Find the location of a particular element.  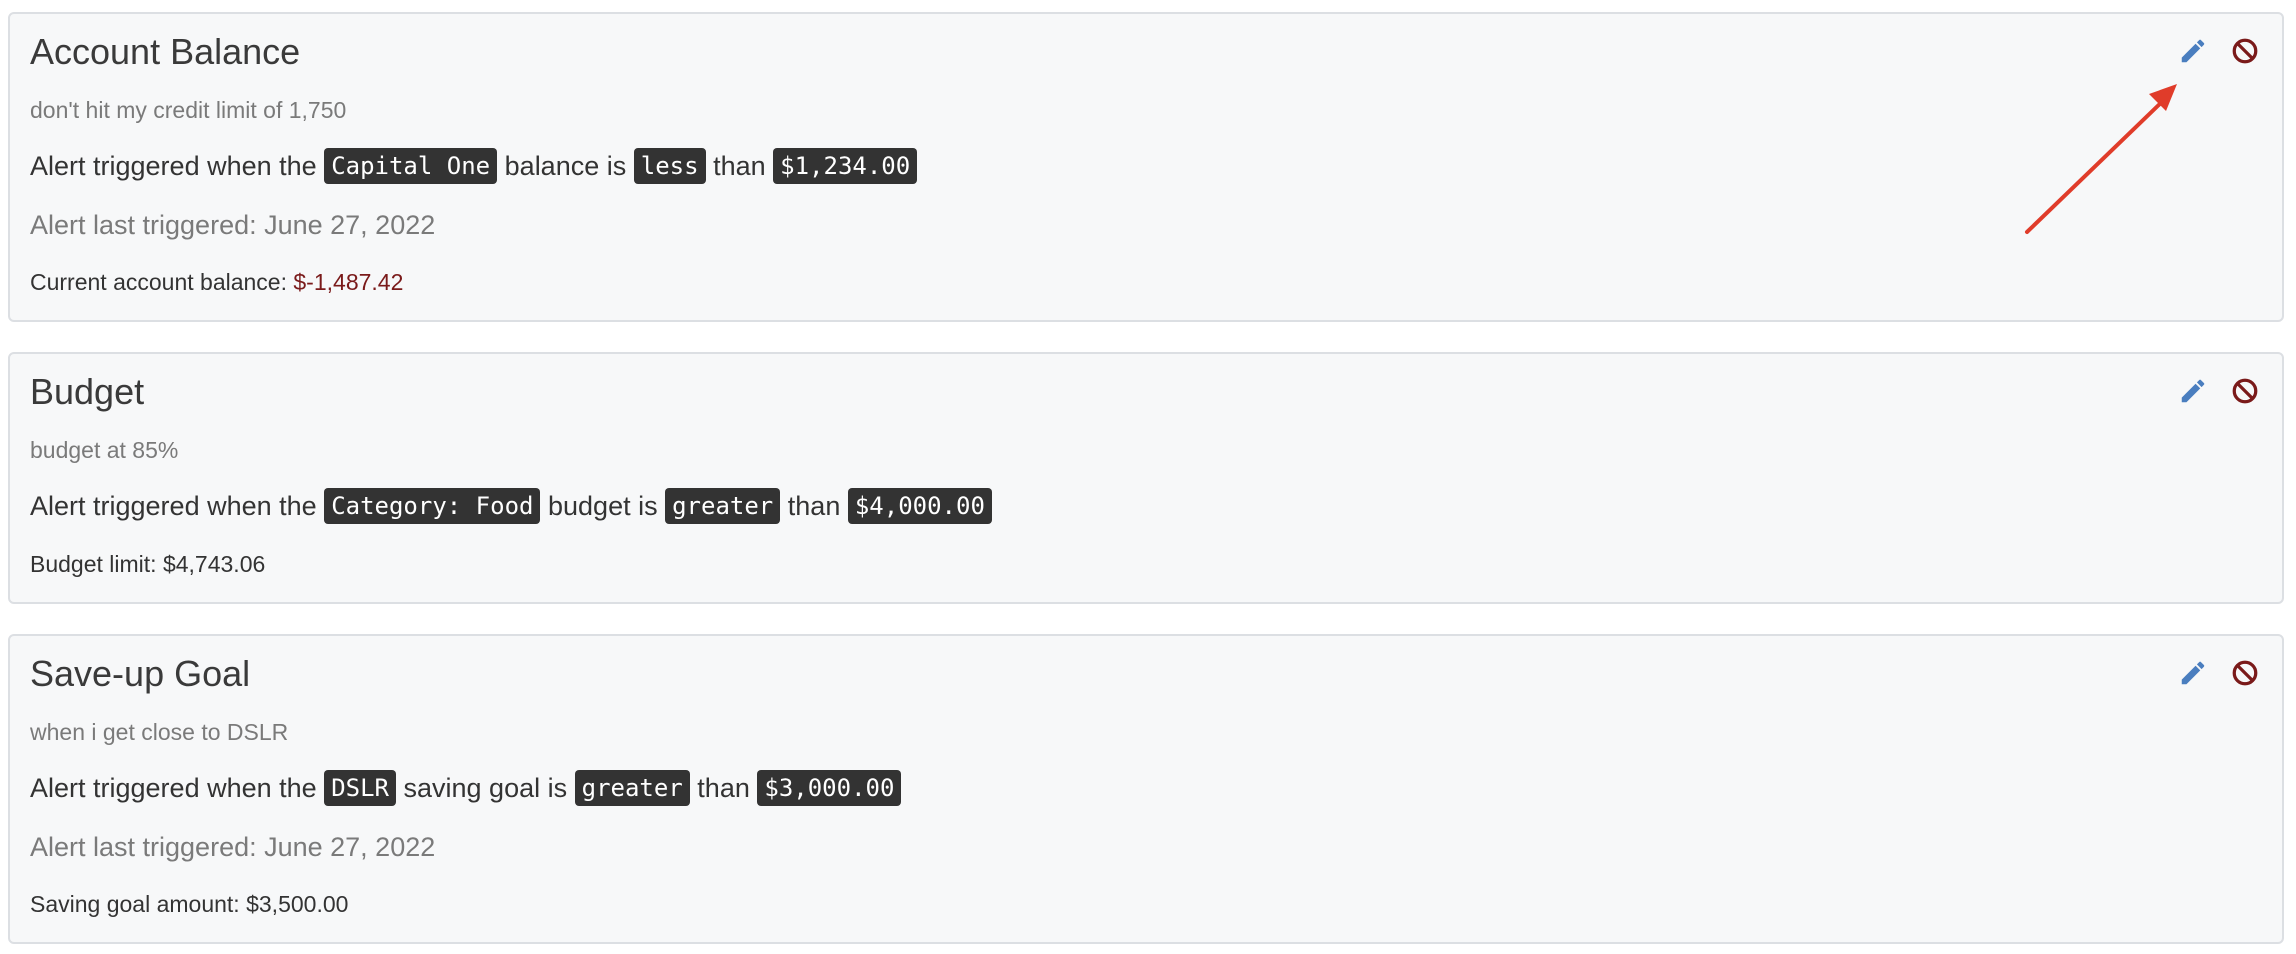

footer-label: Current account balance: is located at coordinates (158, 282).